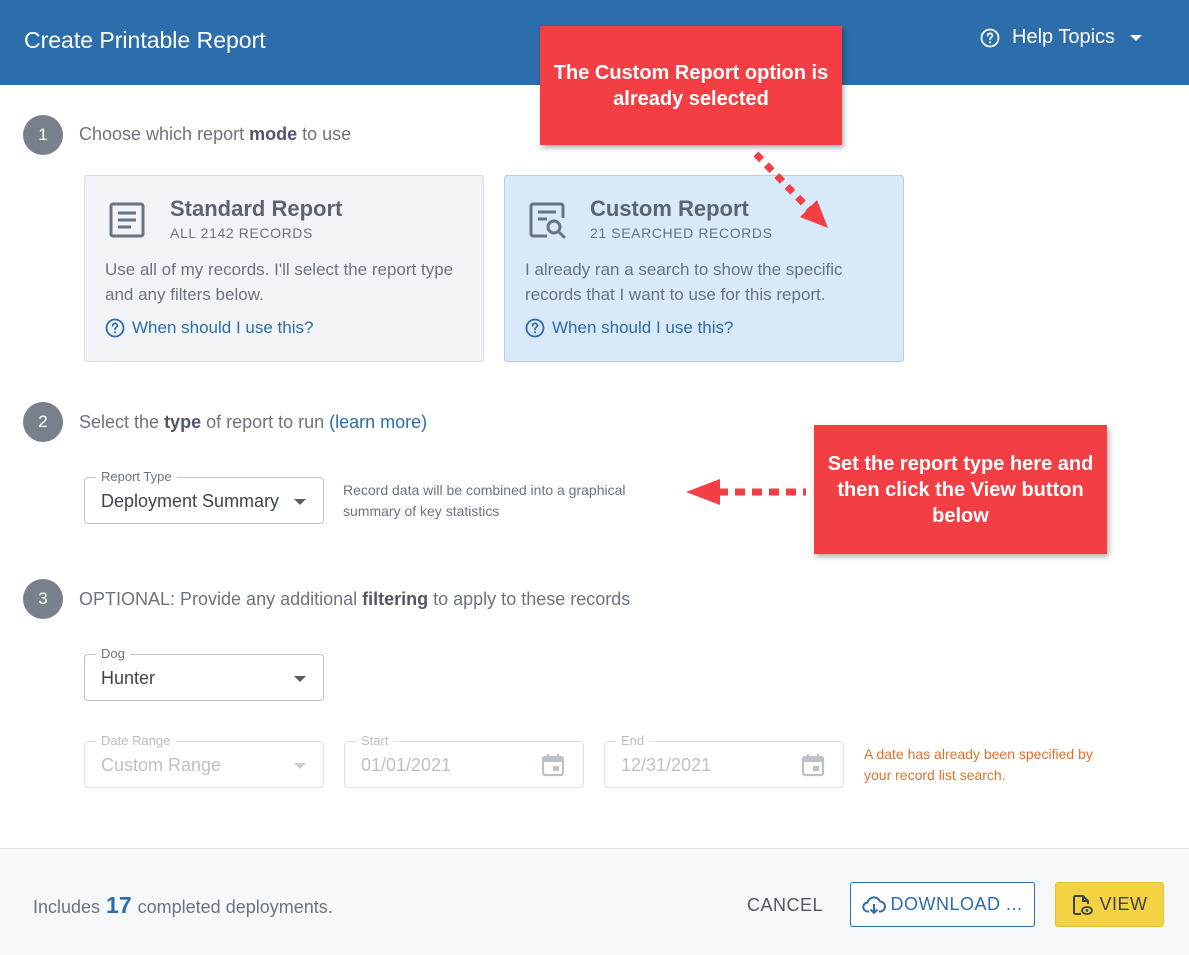 Image resolution: width=1189 pixels, height=955 pixels. Describe the element at coordinates (378, 422) in the screenshot. I see `learn-more-link: (learn more)` at that location.